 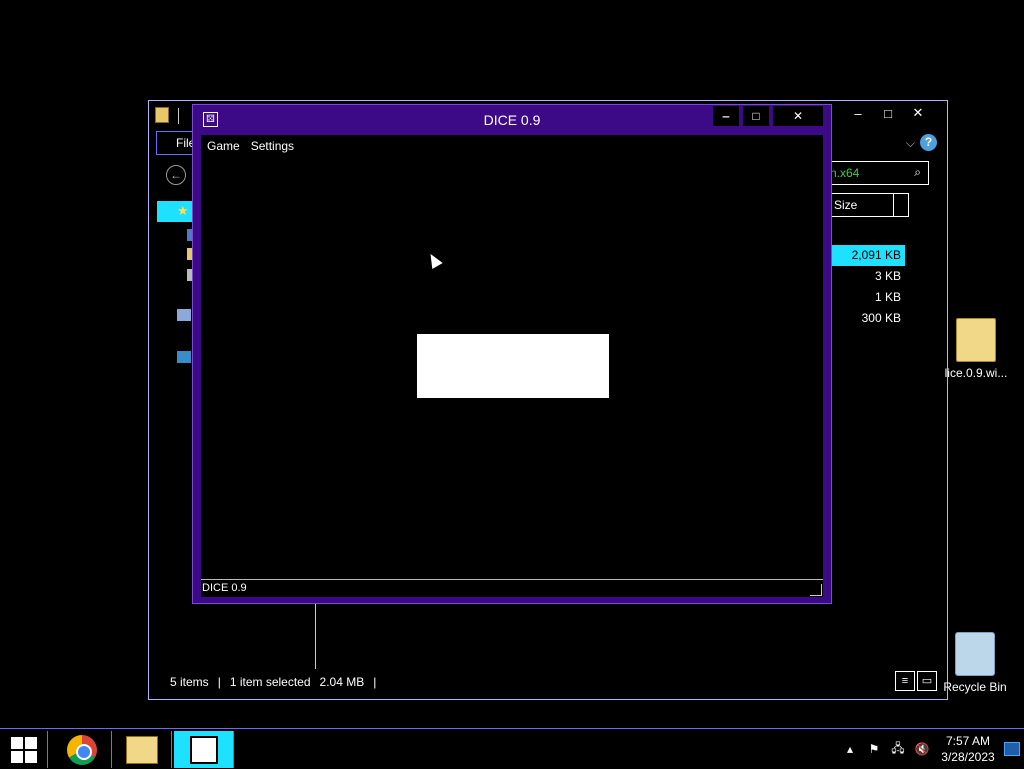 I want to click on windows-logo-icon, so click(x=23, y=749).